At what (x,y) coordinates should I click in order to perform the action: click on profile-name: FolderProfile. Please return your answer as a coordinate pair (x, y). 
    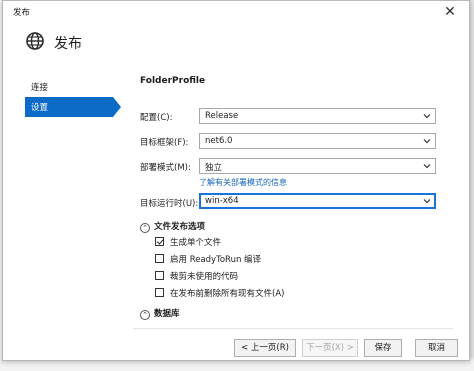
    Looking at the image, I should click on (173, 81).